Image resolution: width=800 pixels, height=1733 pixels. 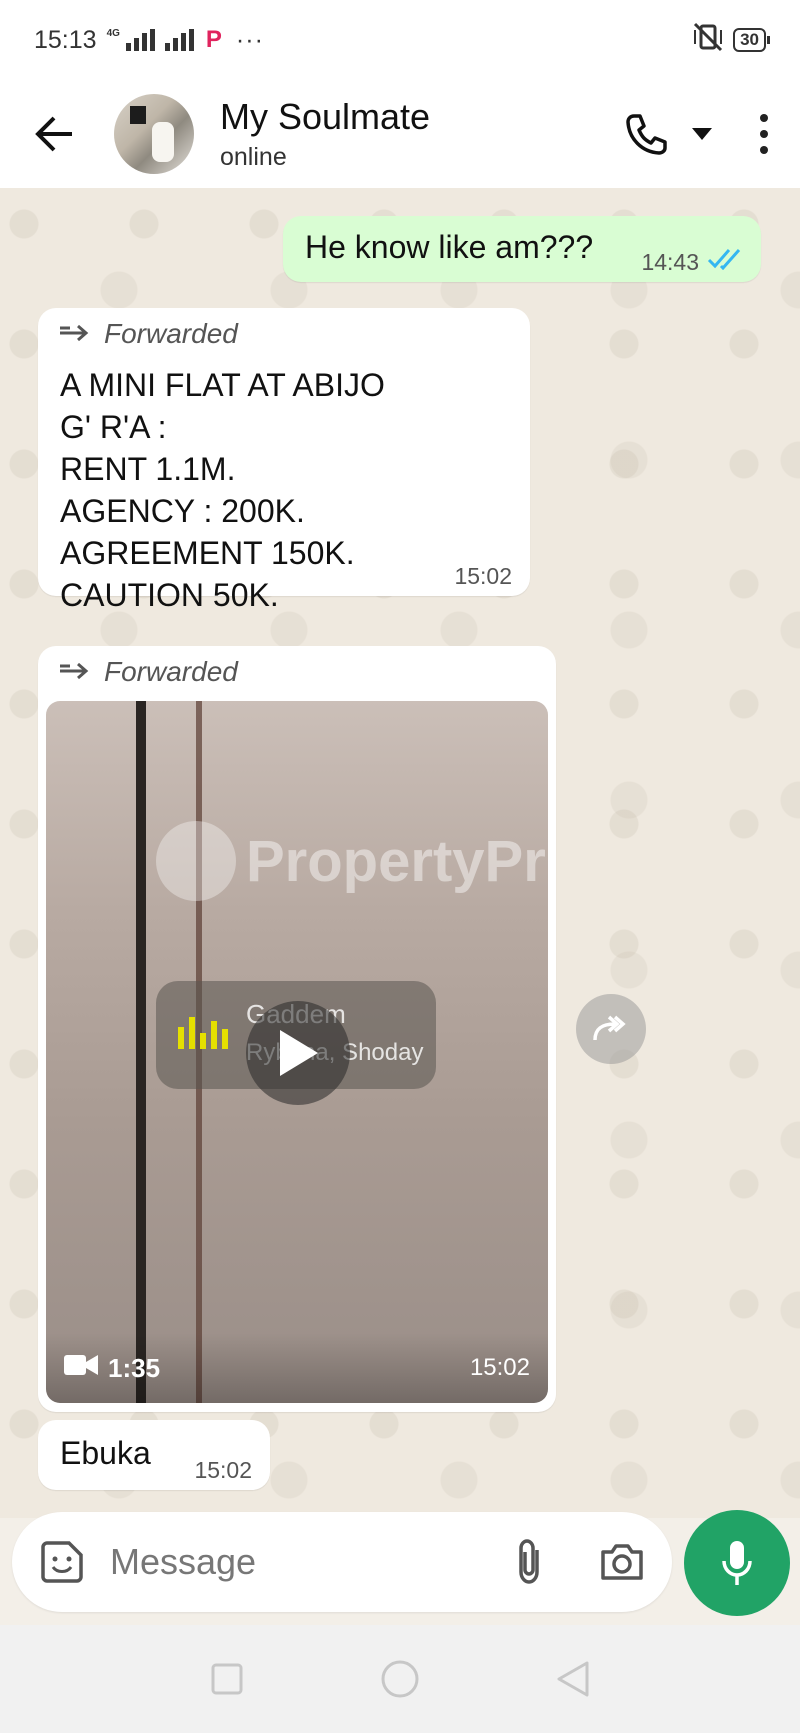 What do you see at coordinates (154, 1455) in the screenshot?
I see `incoming-message: Ebuka 15:02` at bounding box center [154, 1455].